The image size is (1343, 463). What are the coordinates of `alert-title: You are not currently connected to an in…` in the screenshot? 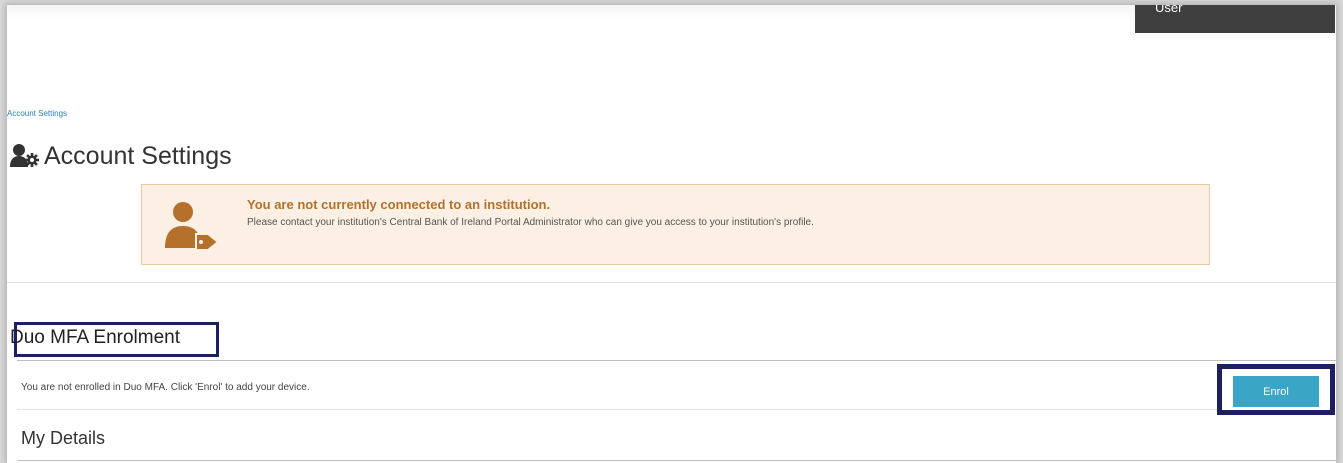 It's located at (399, 204).